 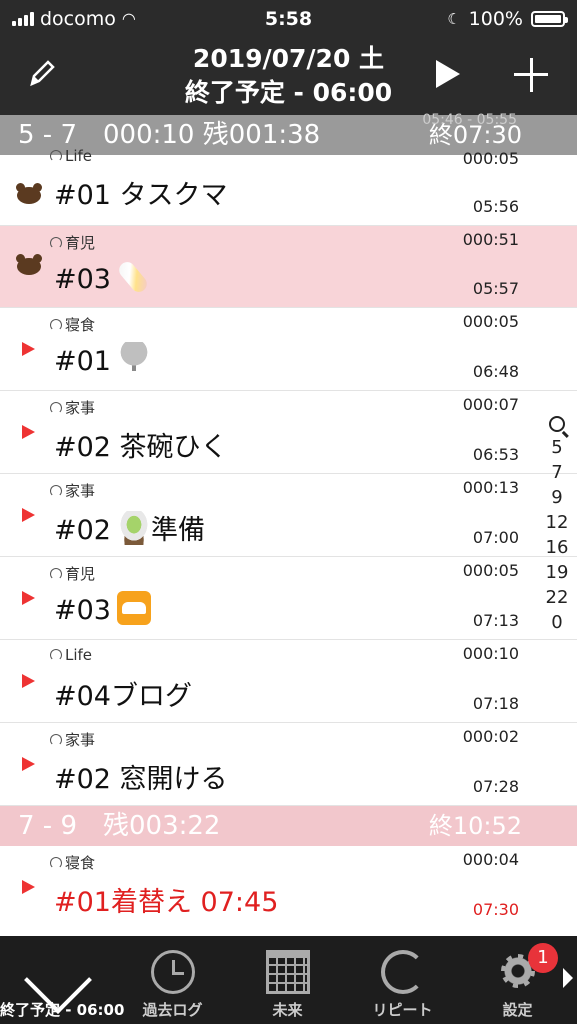 What do you see at coordinates (288, 349) in the screenshot?
I see `task-row: 寝食 000:05 #01 06:48` at bounding box center [288, 349].